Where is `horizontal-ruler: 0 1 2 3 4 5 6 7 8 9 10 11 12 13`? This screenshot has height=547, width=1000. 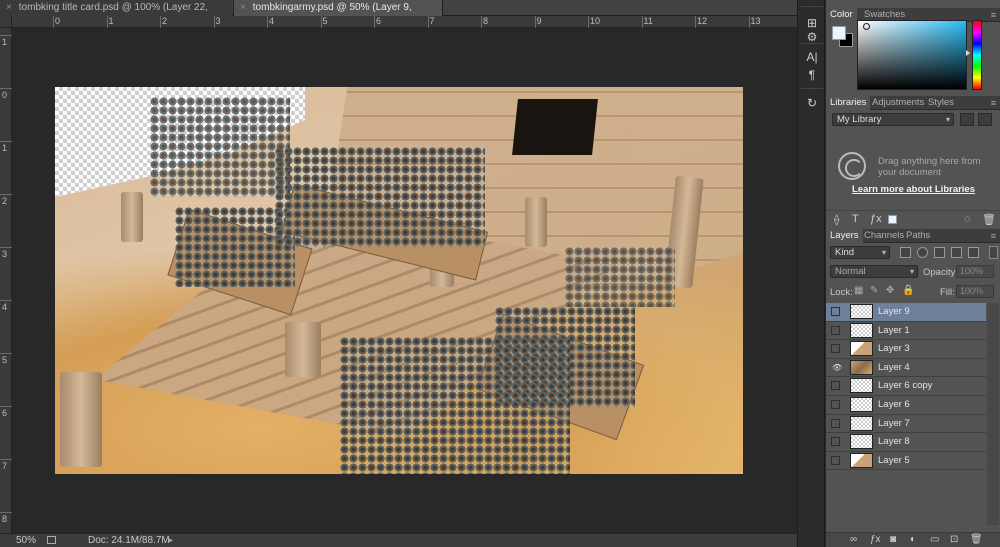
horizontal-ruler: 0 1 2 3 4 5 6 7 8 9 10 11 12 13 is located at coordinates (404, 22).